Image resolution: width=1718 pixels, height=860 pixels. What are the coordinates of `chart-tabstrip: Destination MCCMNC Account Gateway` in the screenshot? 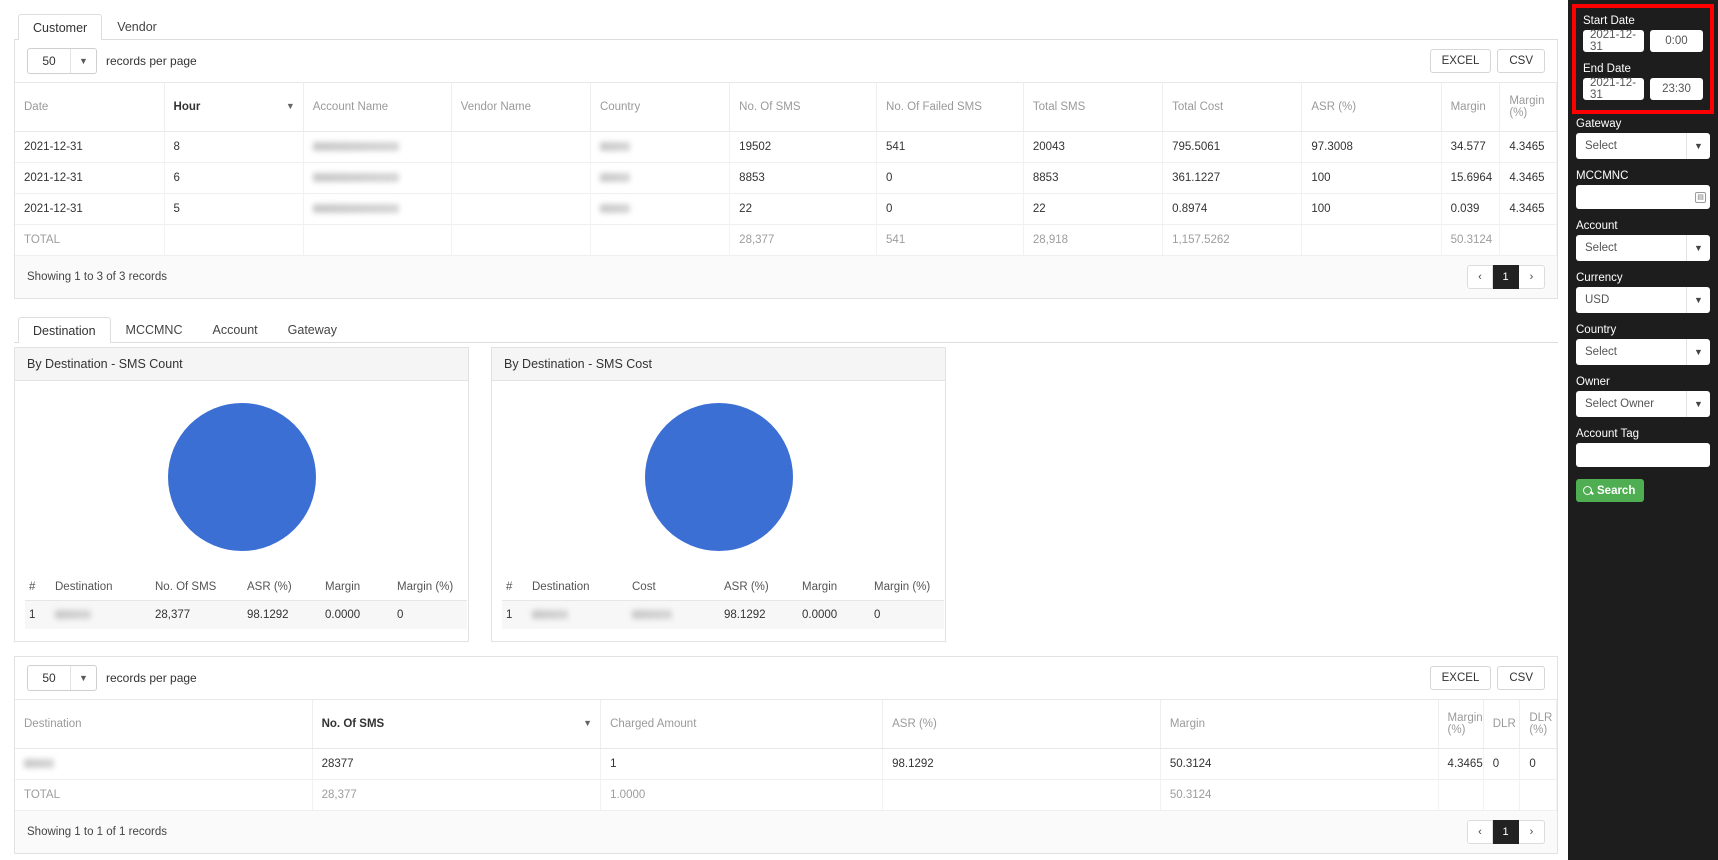 It's located at (786, 327).